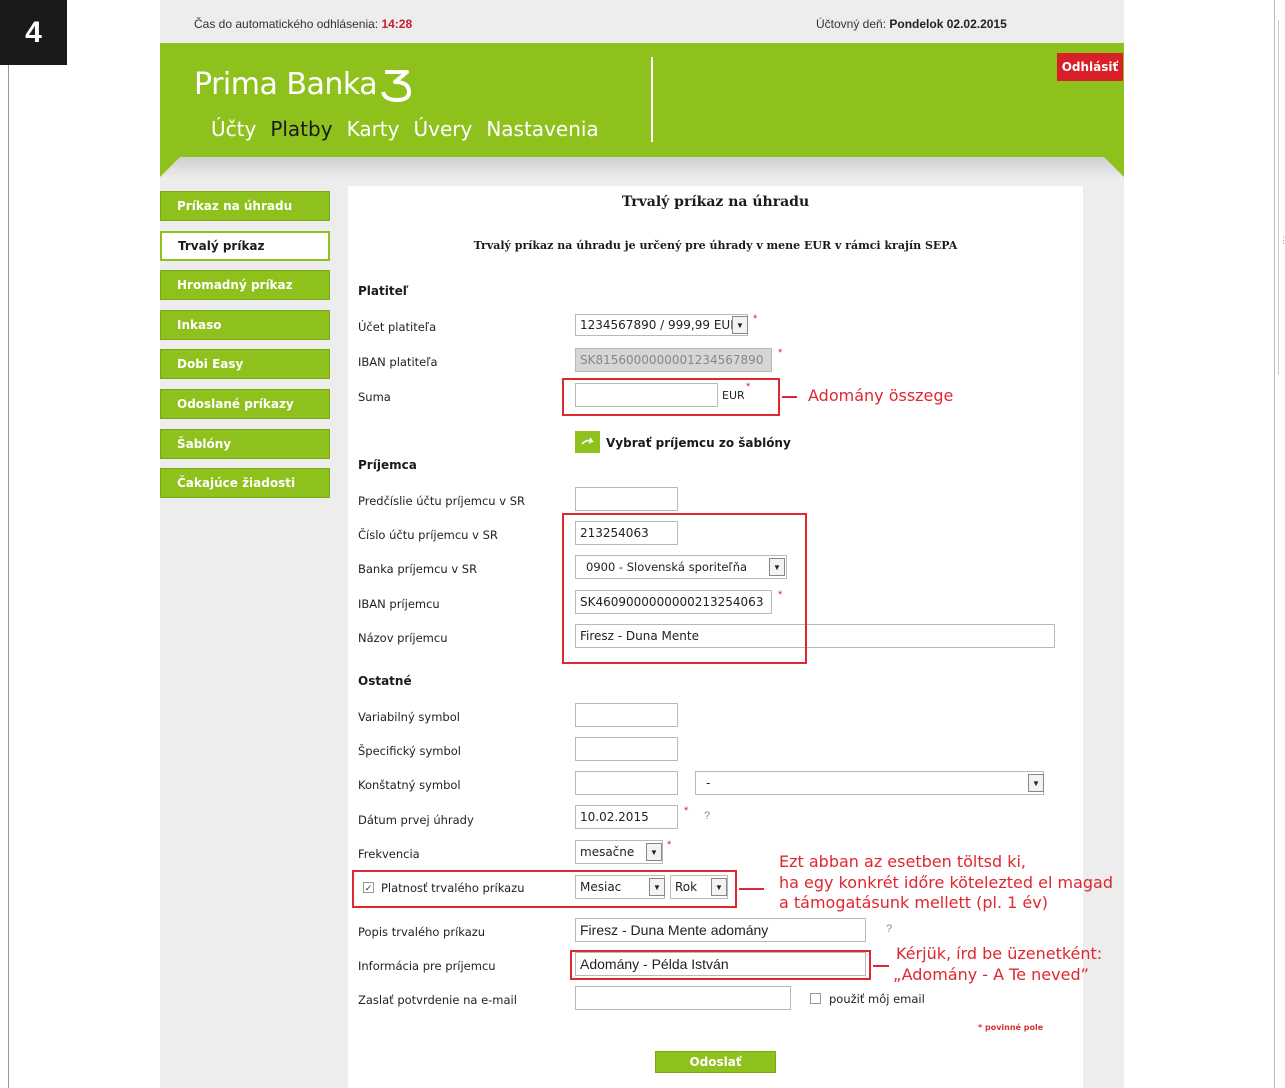  I want to click on nav-settings: Nastavenia, so click(542, 129).